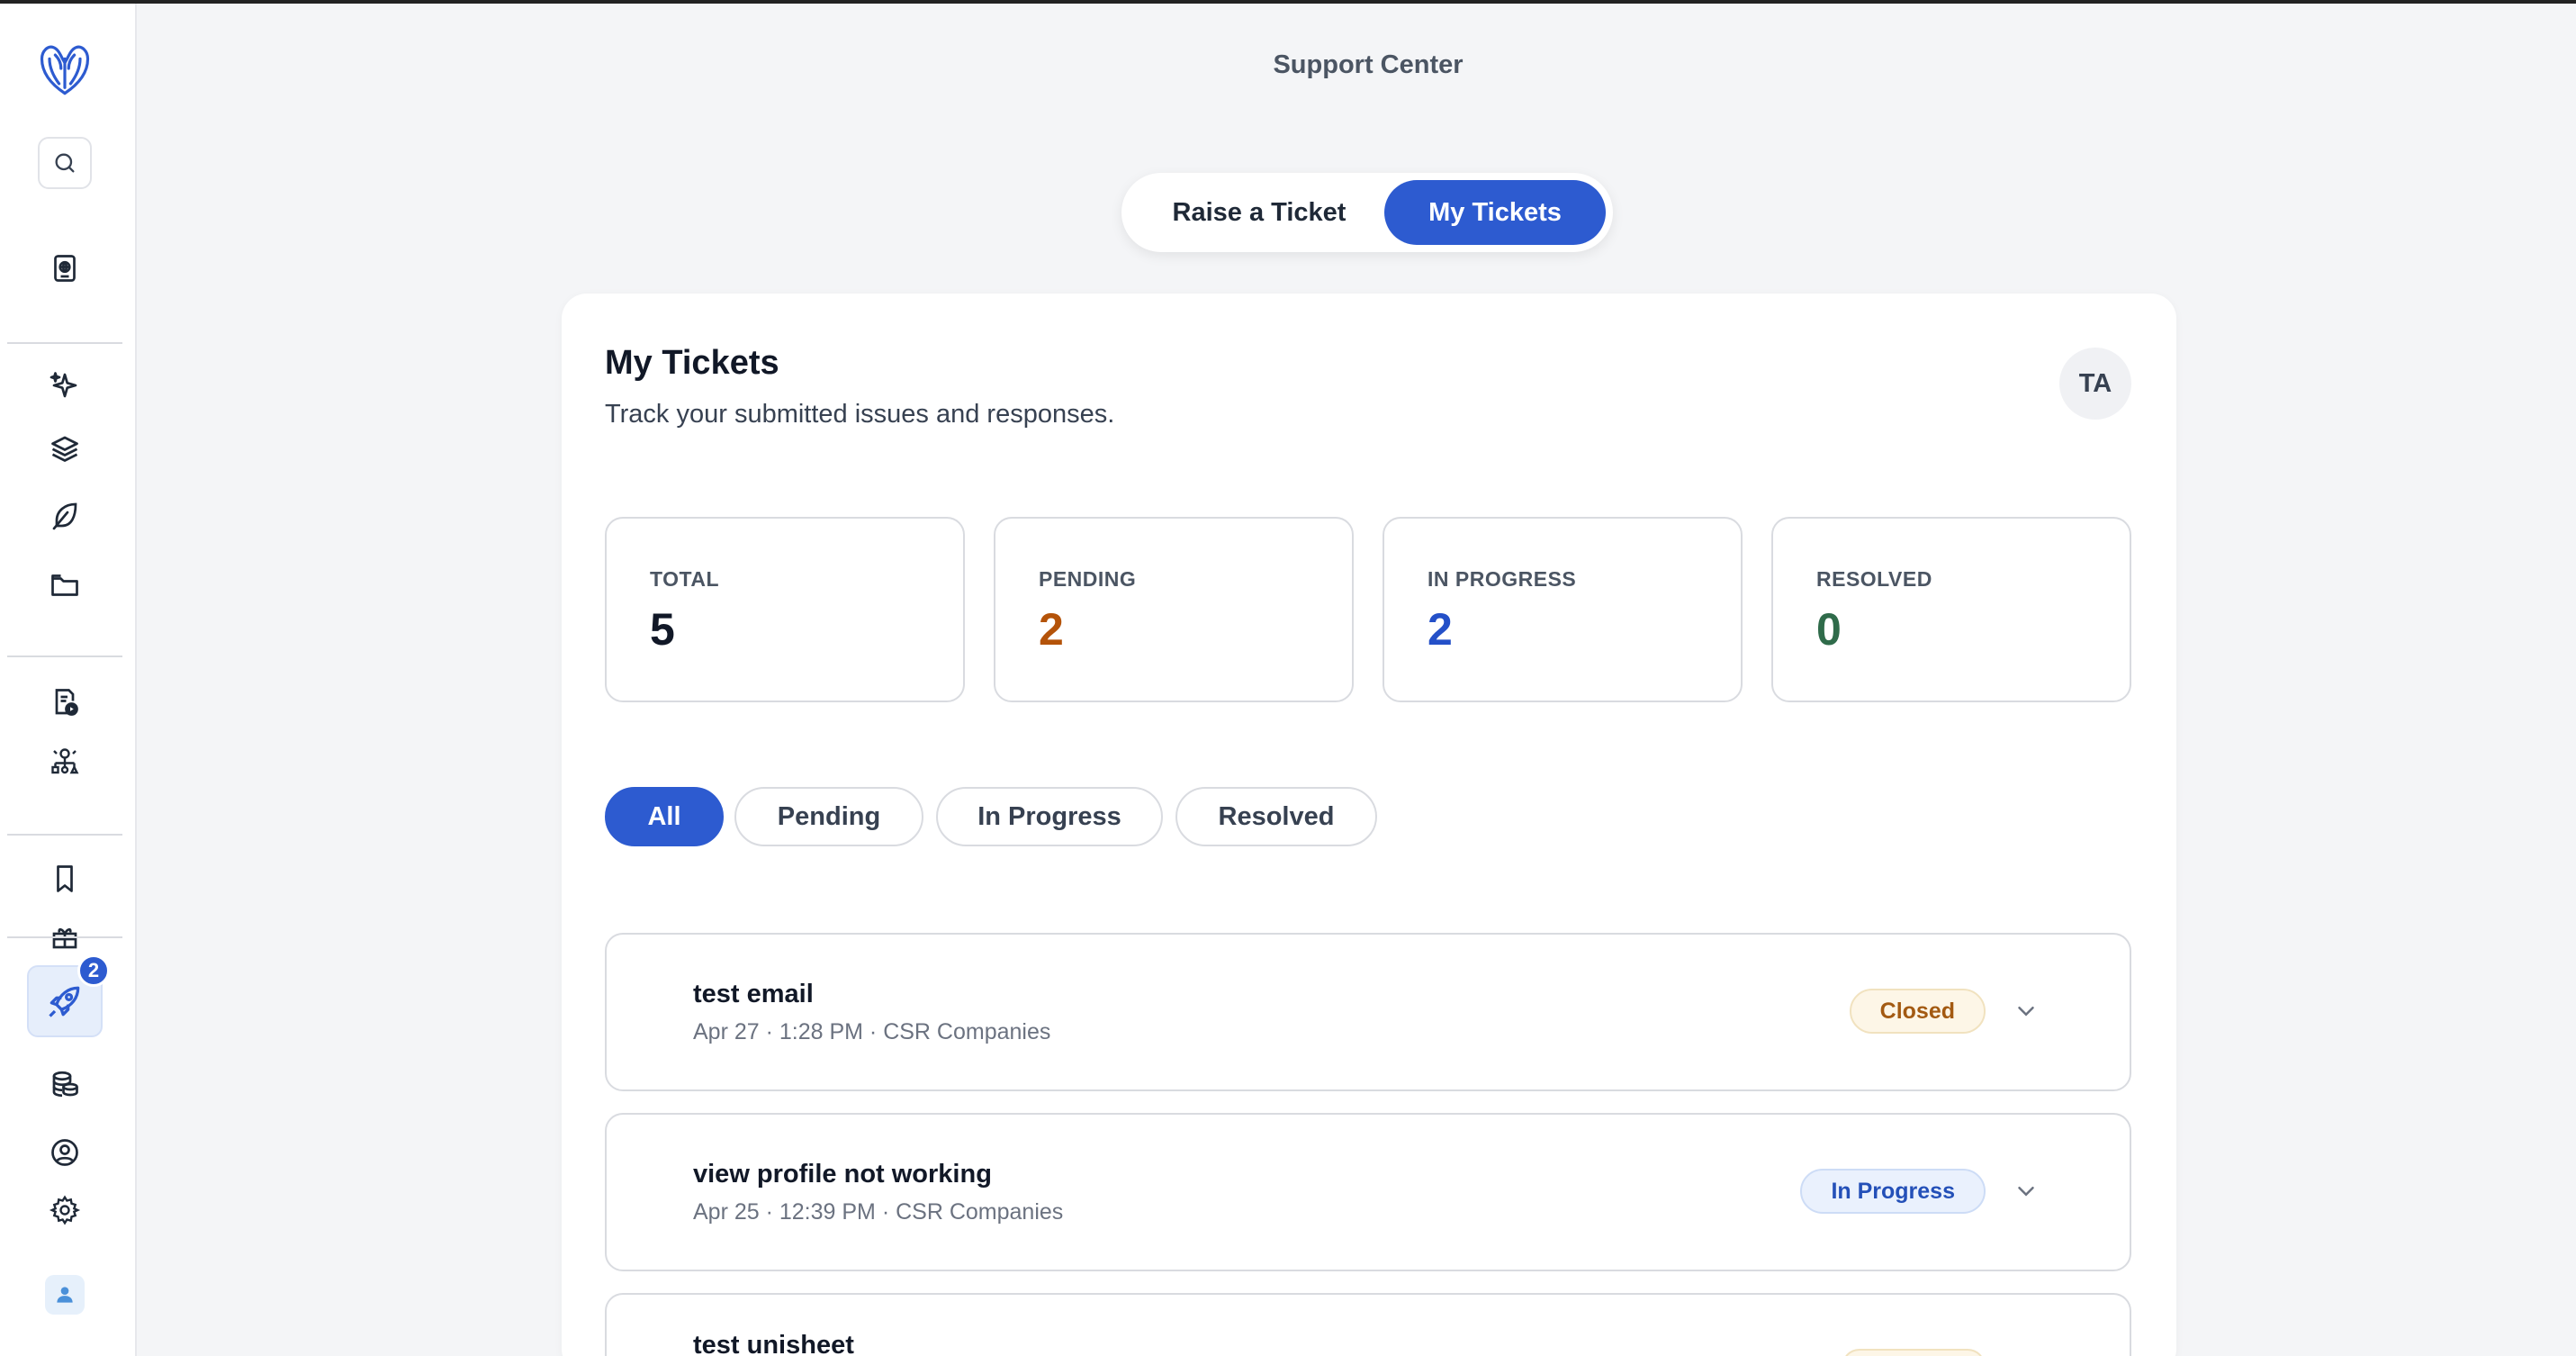 Image resolution: width=2576 pixels, height=1356 pixels. I want to click on user-icon, so click(65, 1295).